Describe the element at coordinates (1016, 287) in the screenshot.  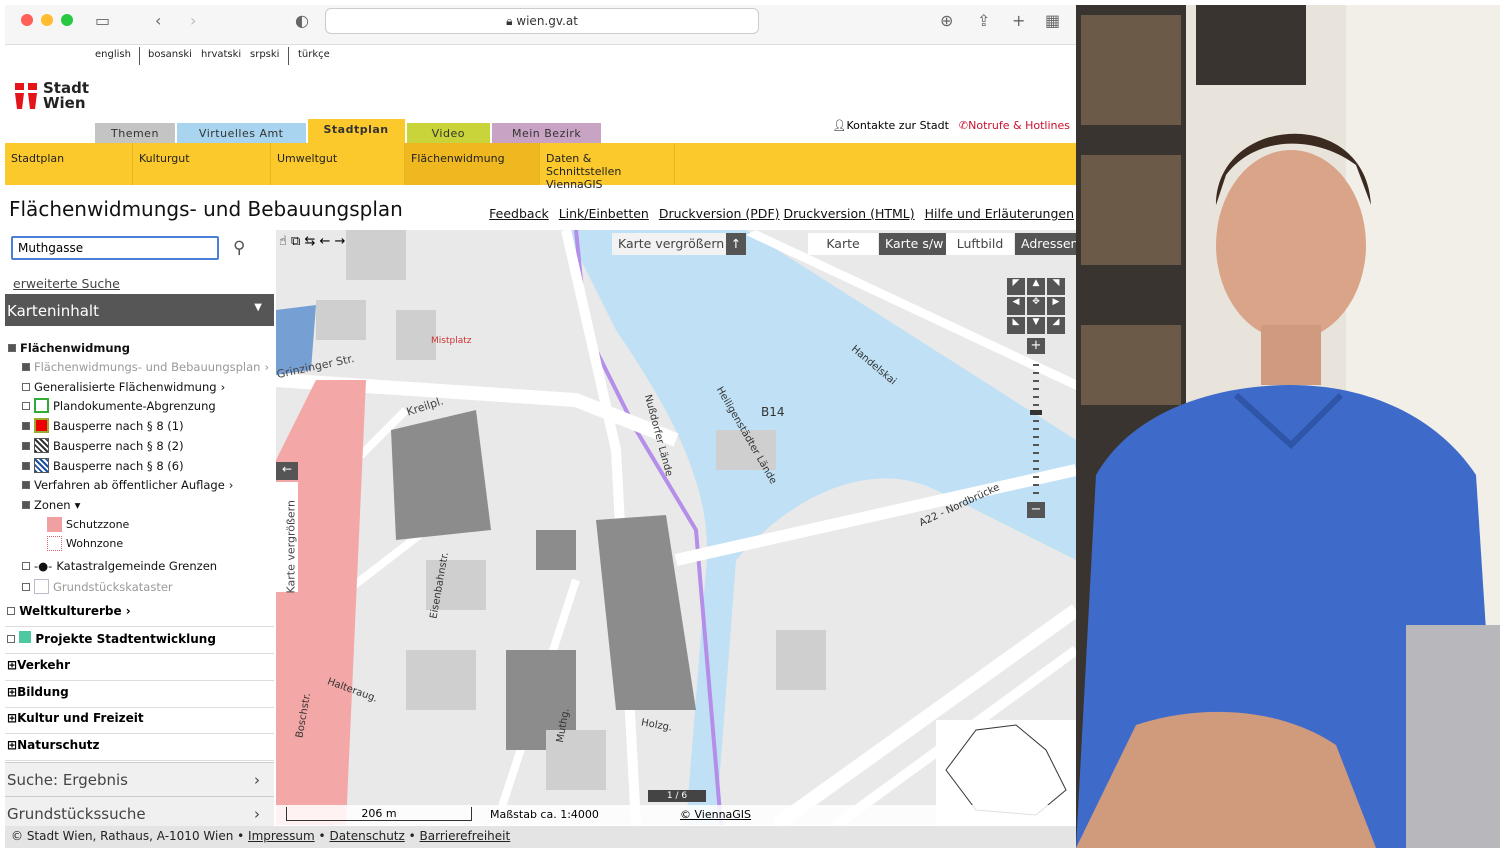
I see `pan-nw-icon: ◤` at that location.